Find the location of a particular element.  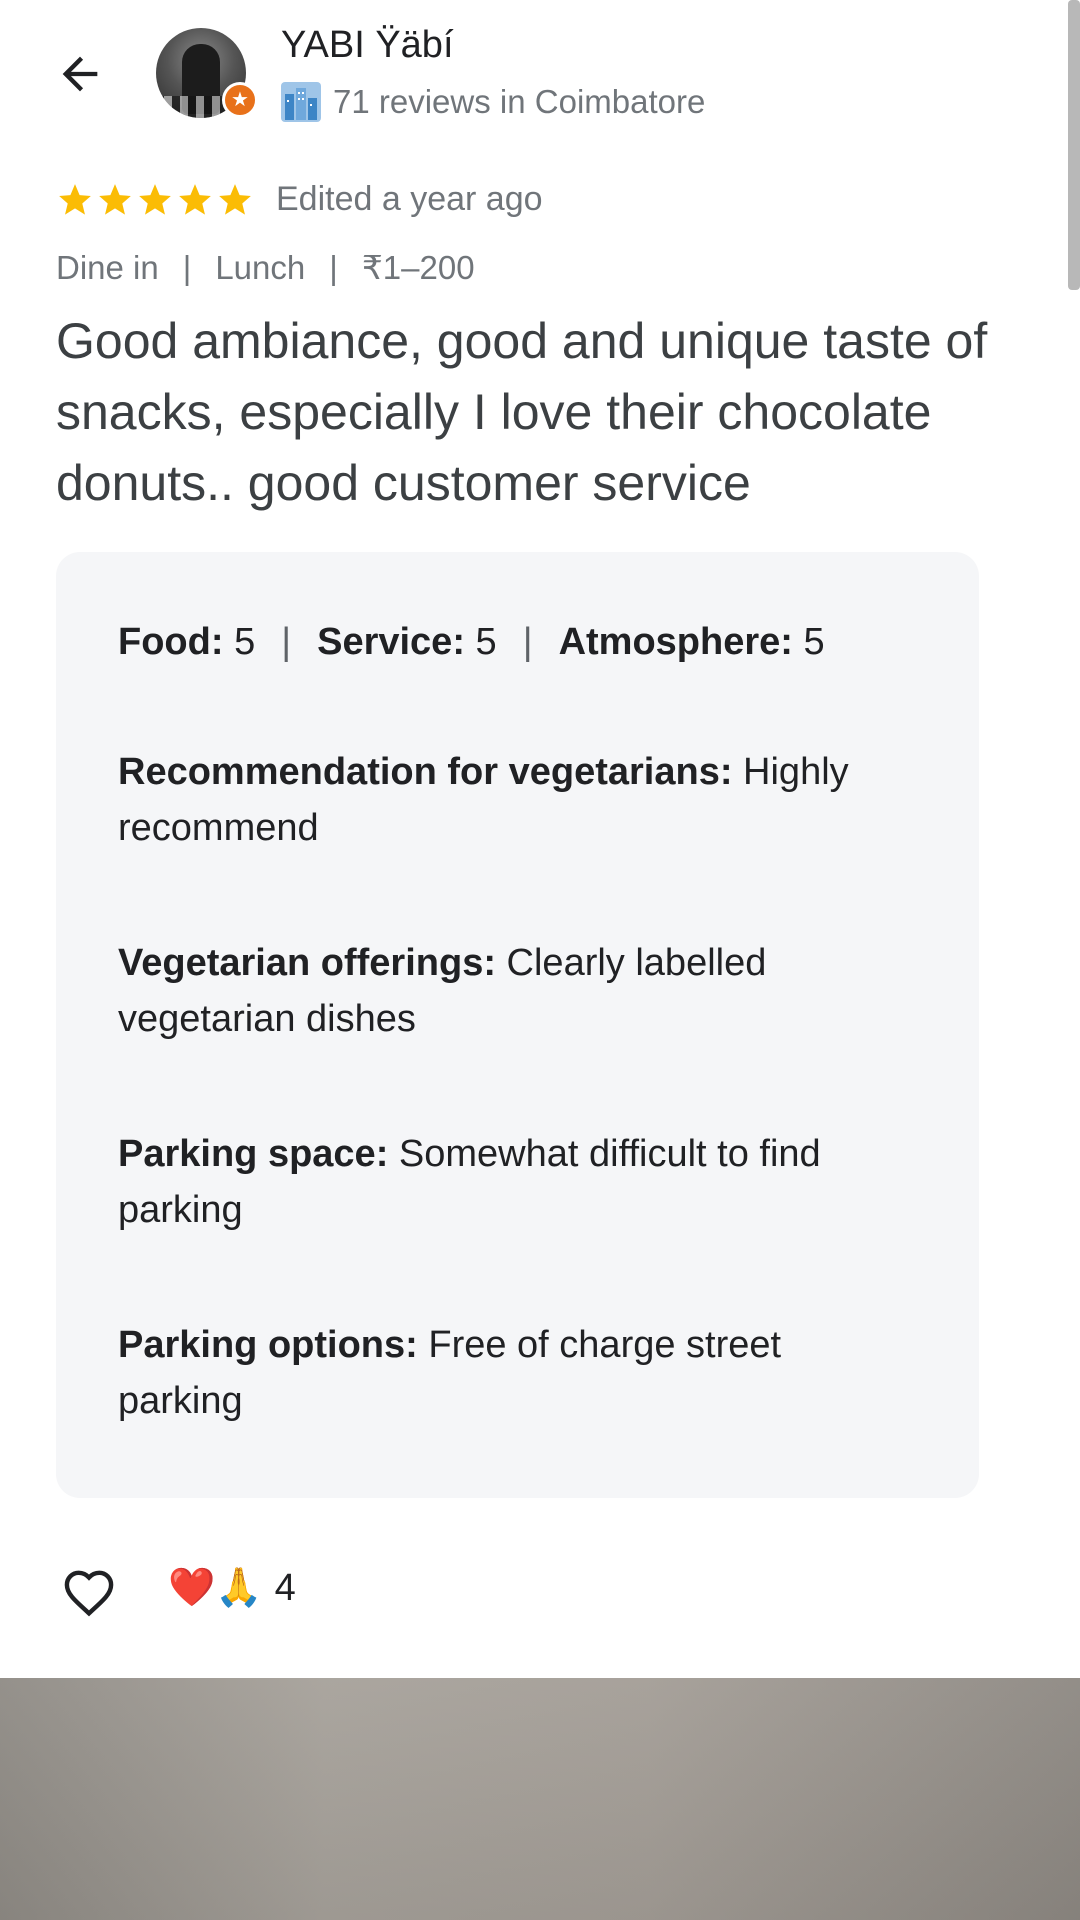

review-time: Edited a year ago is located at coordinates (409, 199).